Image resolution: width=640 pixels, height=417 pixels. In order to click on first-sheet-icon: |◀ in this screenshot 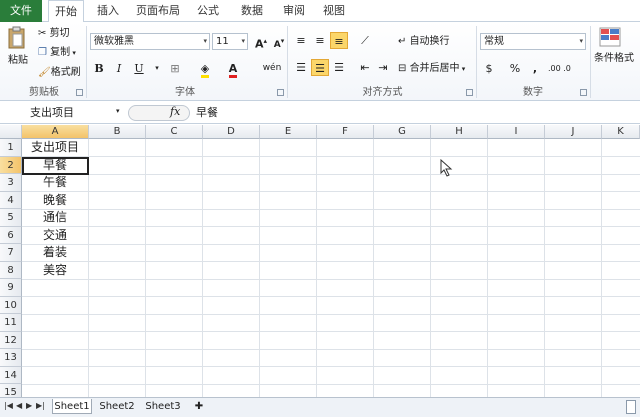, I will do `click(8, 405)`.